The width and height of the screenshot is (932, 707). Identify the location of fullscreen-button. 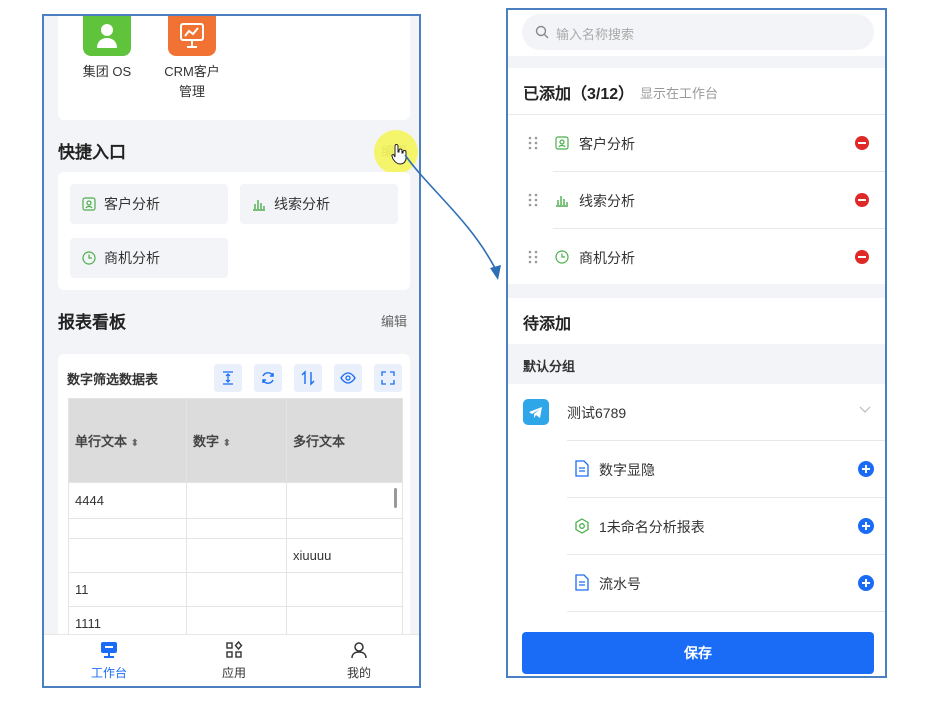
(388, 378).